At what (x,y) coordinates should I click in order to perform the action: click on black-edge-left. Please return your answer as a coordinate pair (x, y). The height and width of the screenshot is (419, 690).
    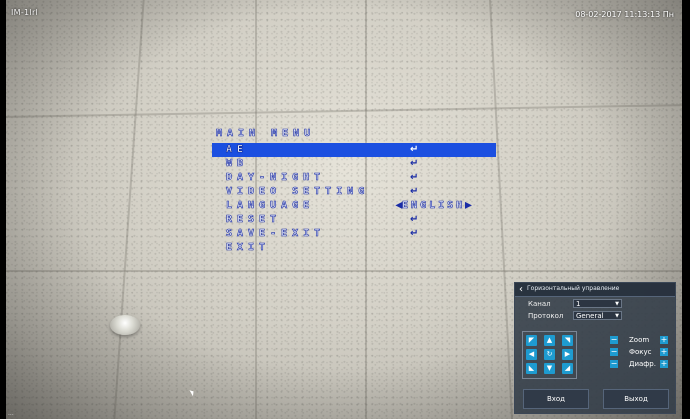
    Looking at the image, I should click on (3, 209).